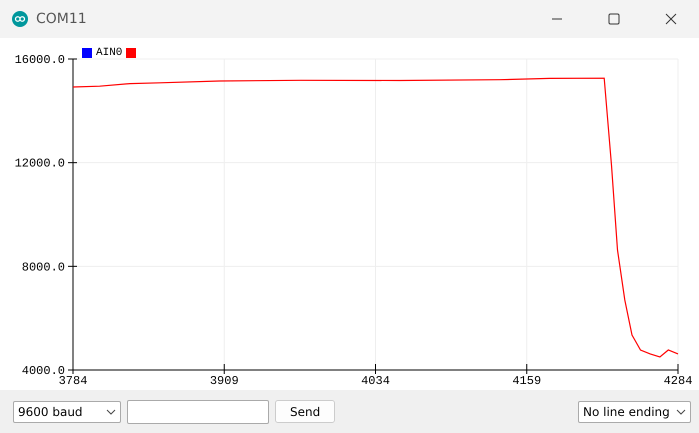  I want to click on message-input-field, so click(198, 412).